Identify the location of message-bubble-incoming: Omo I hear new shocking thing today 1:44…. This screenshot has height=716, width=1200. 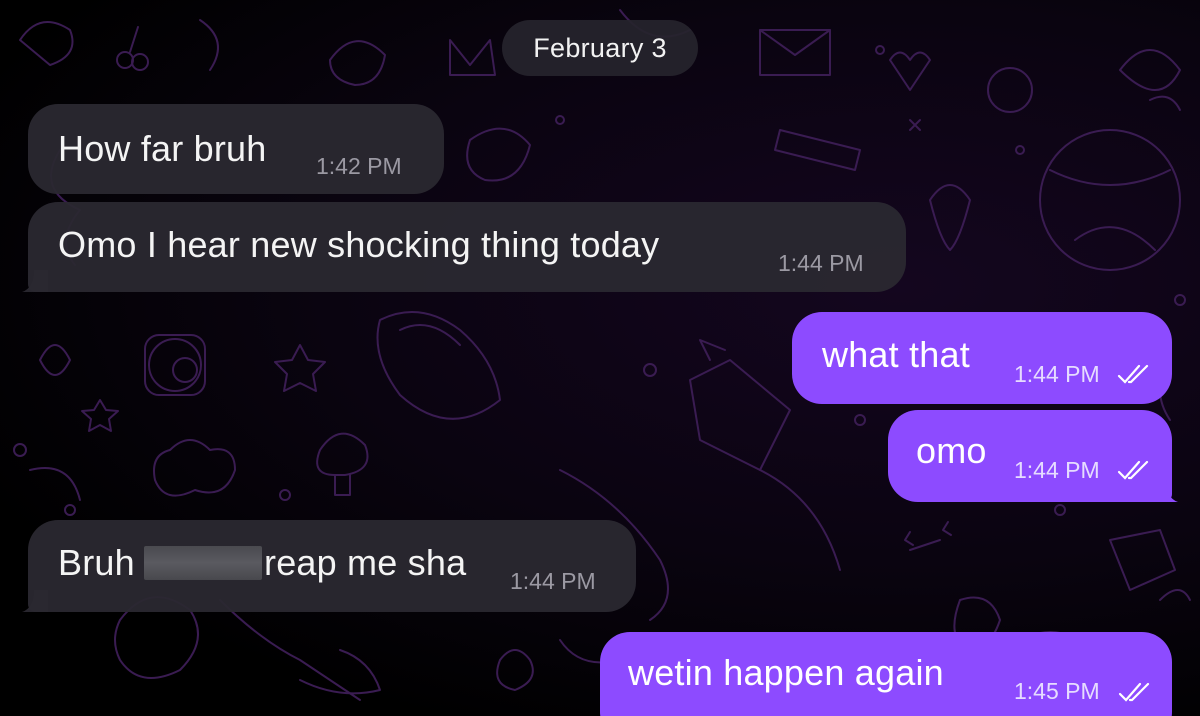
(467, 247).